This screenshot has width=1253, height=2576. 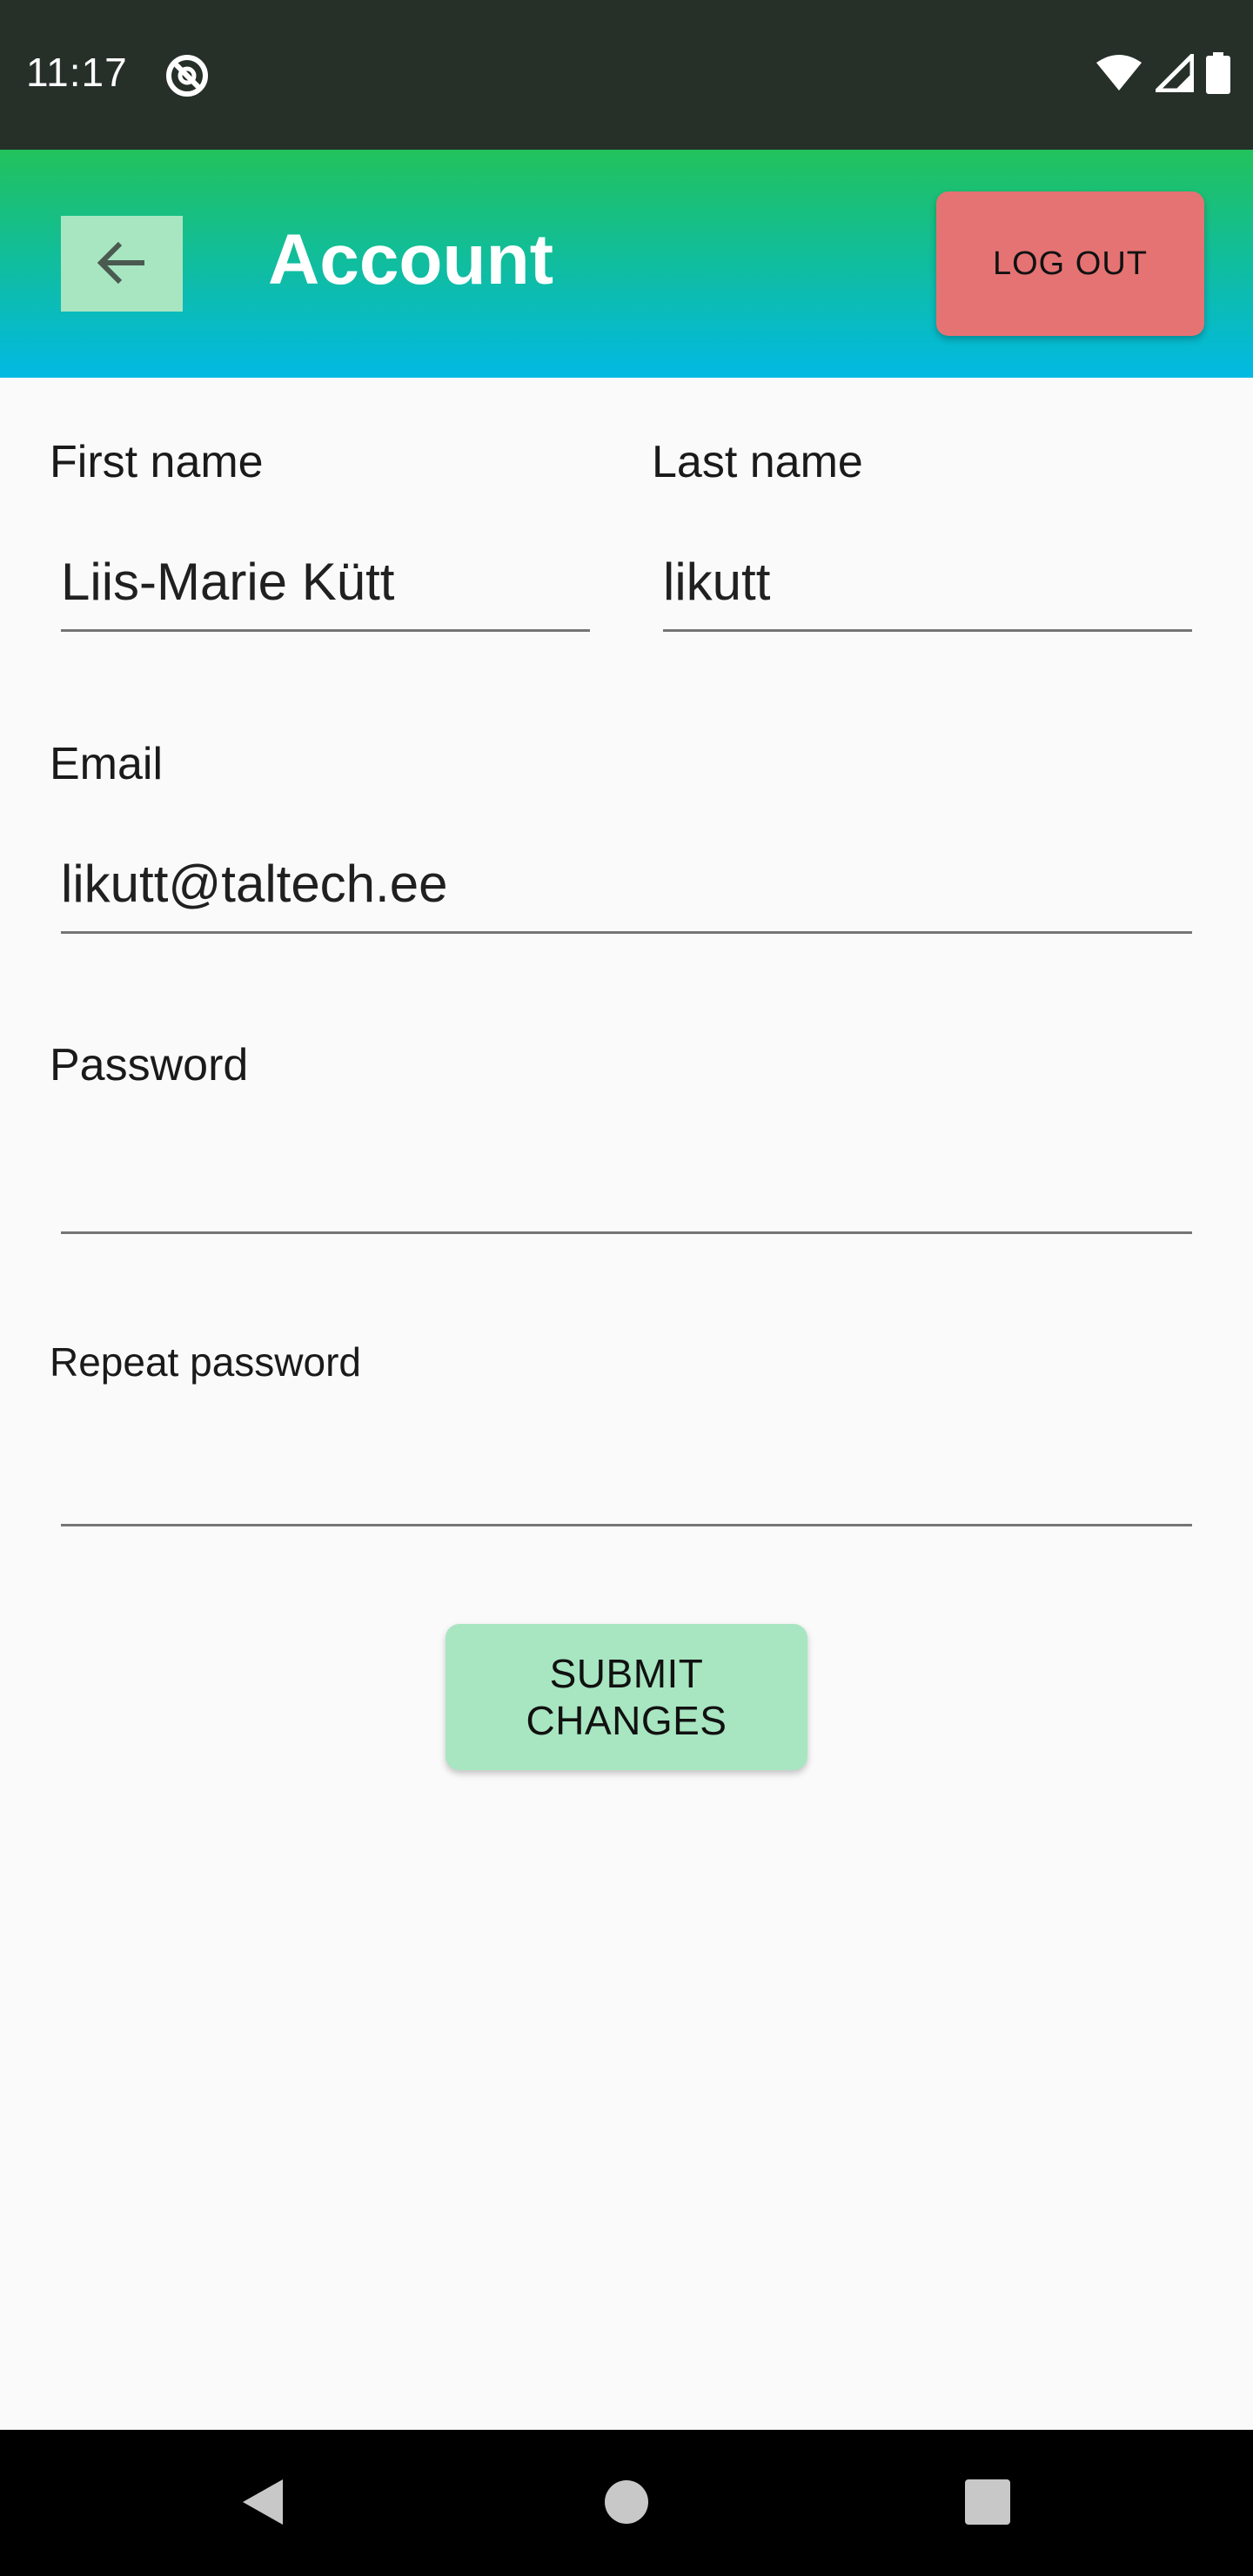 I want to click on first-name-label: First name, so click(x=157, y=462).